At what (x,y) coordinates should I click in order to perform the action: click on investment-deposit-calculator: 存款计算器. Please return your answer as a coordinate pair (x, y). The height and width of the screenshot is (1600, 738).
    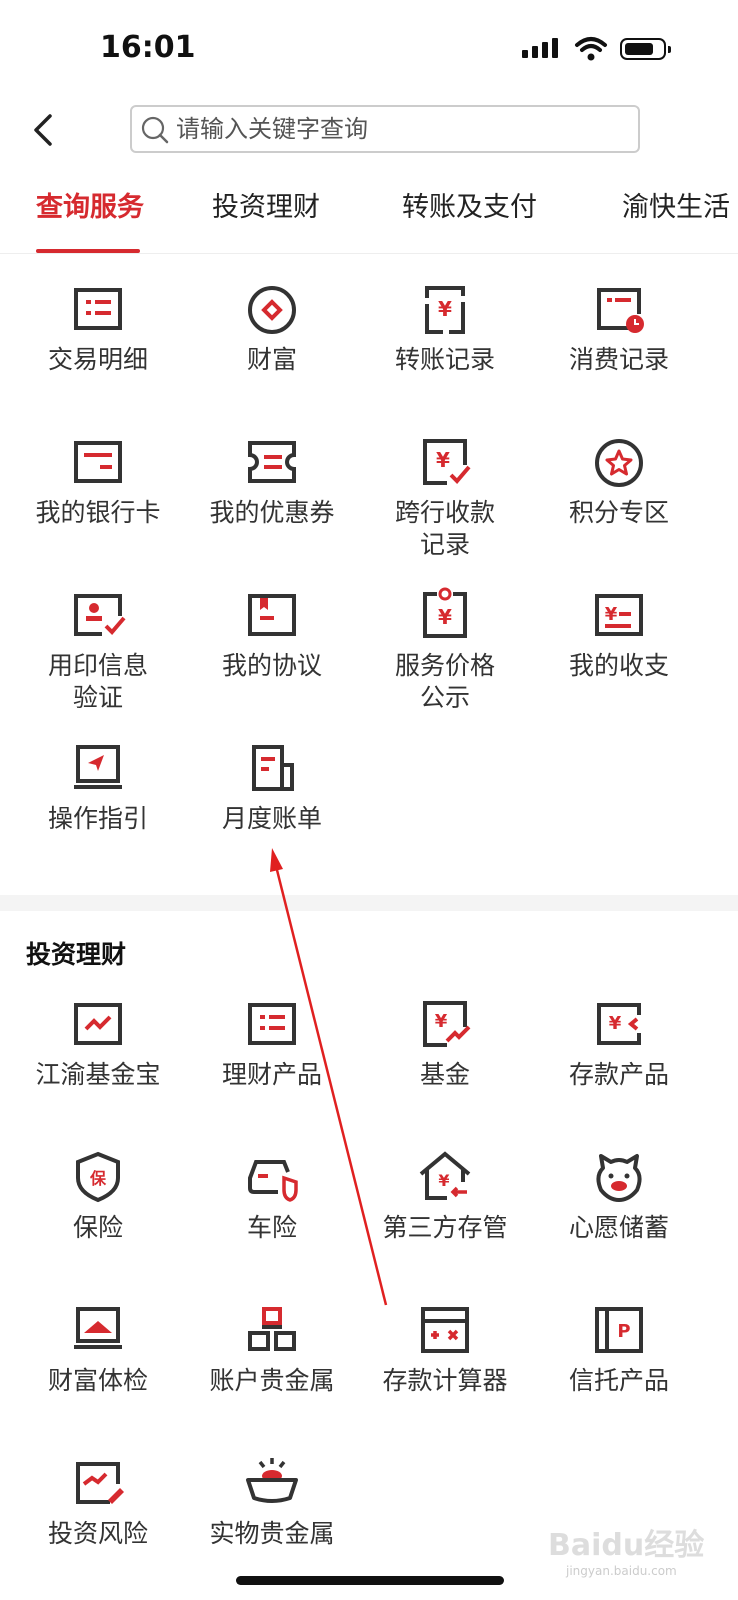
    Looking at the image, I should click on (445, 1349).